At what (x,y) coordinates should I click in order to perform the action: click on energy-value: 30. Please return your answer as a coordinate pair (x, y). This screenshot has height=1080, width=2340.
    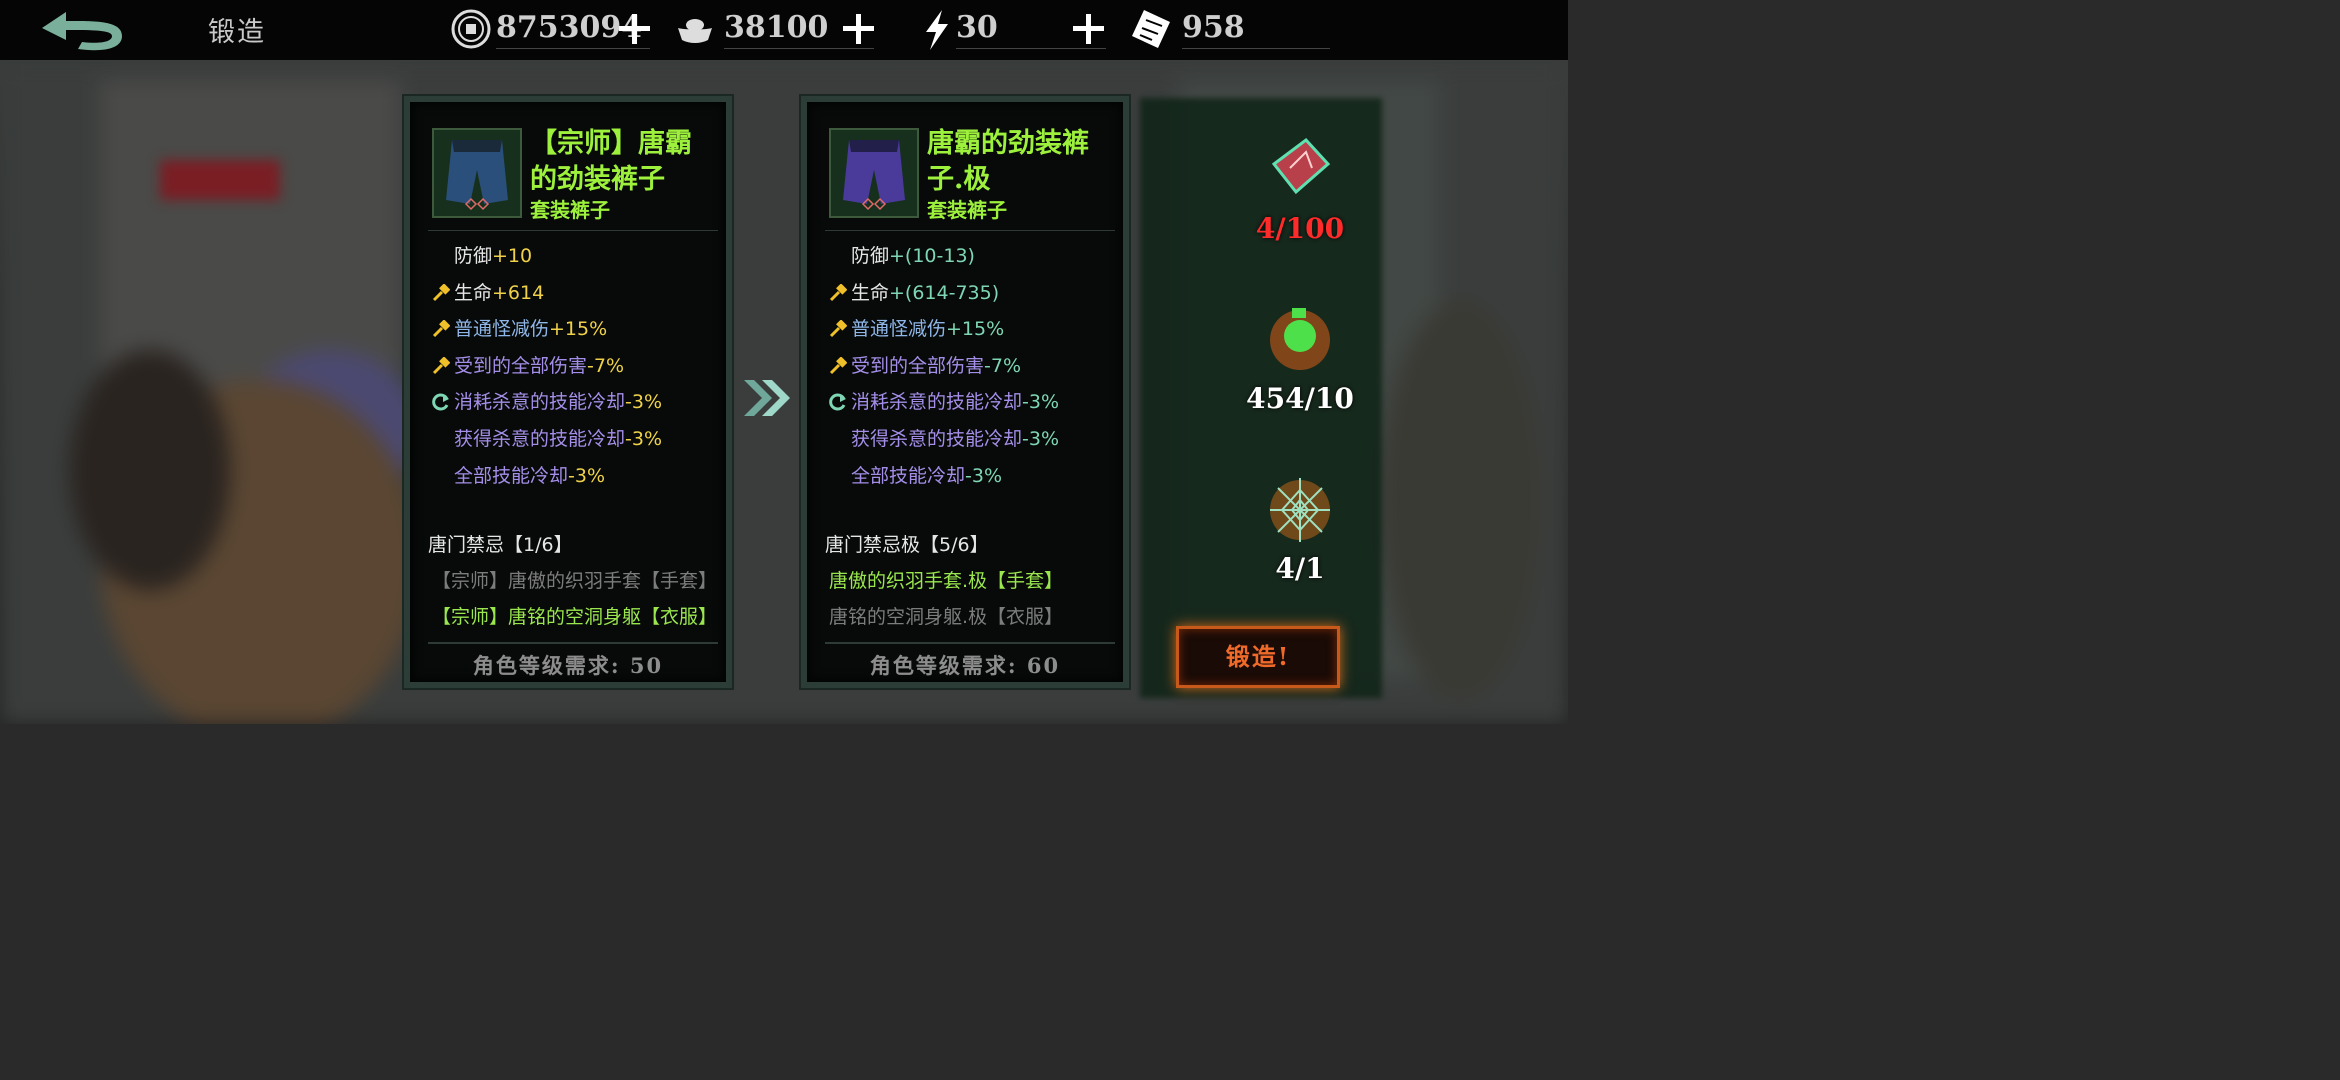
    Looking at the image, I should click on (977, 27).